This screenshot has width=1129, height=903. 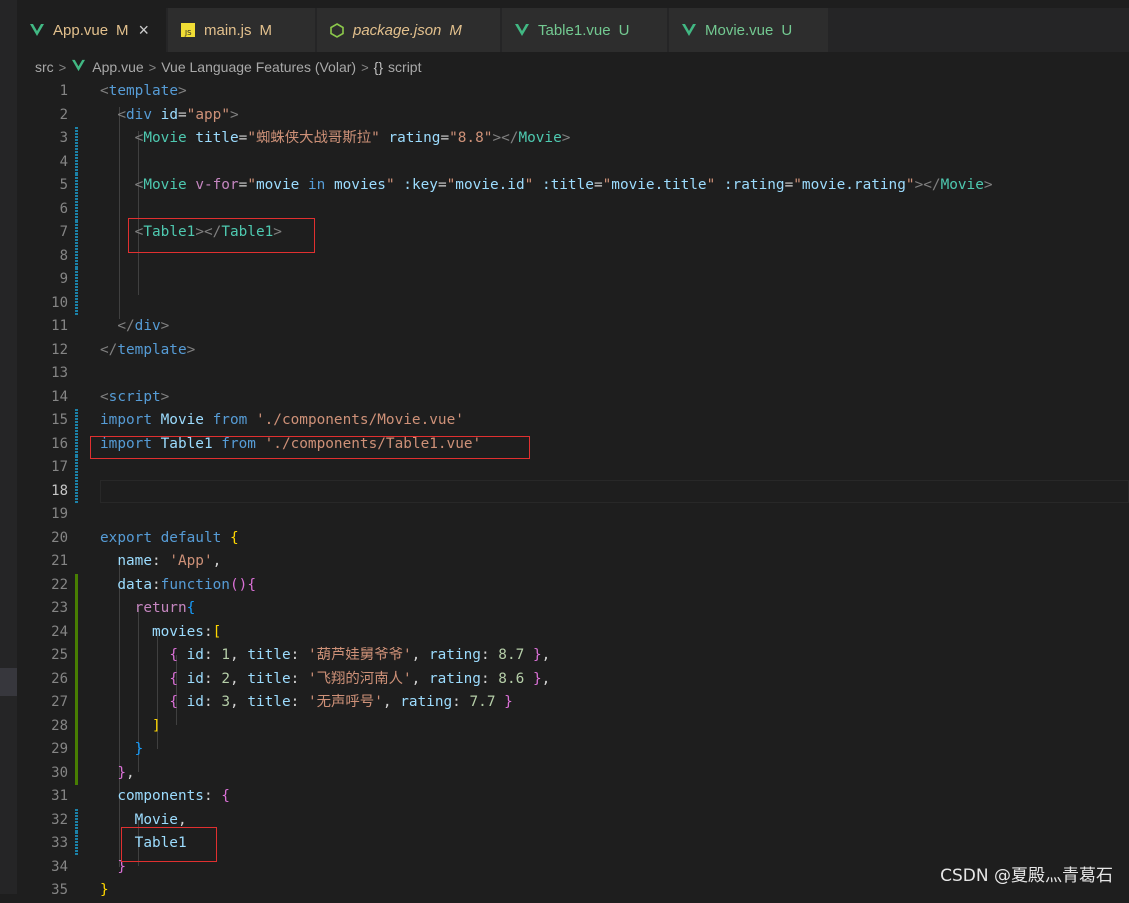 I want to click on js-icon: JS, so click(x=188, y=30).